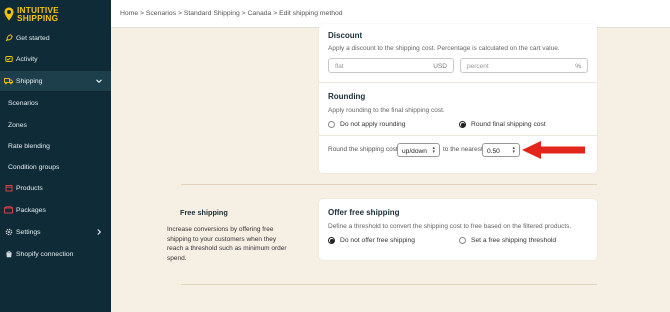 This screenshot has height=312, width=670. I want to click on sidebar-item-shopify-connection: Shopify connection, so click(55, 254).